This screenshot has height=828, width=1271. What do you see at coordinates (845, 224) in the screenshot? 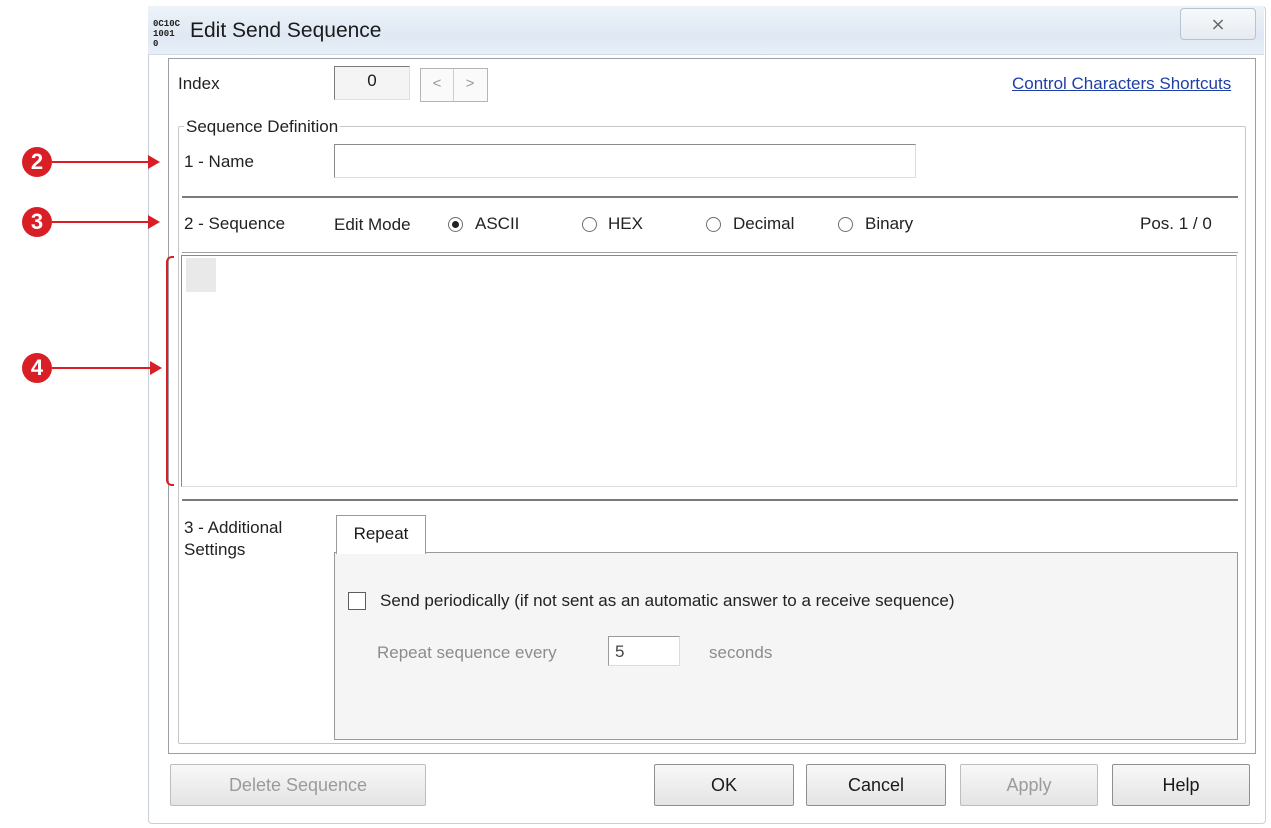
I see `binary-radio` at bounding box center [845, 224].